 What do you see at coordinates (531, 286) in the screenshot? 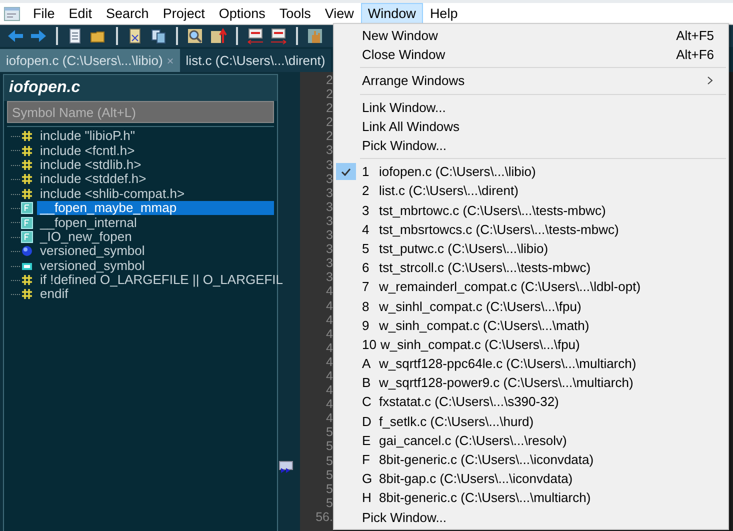
I see `window-menu-item: 7 w_remainderl_compat.c (C:\Users\...\ldbl-opt)` at bounding box center [531, 286].